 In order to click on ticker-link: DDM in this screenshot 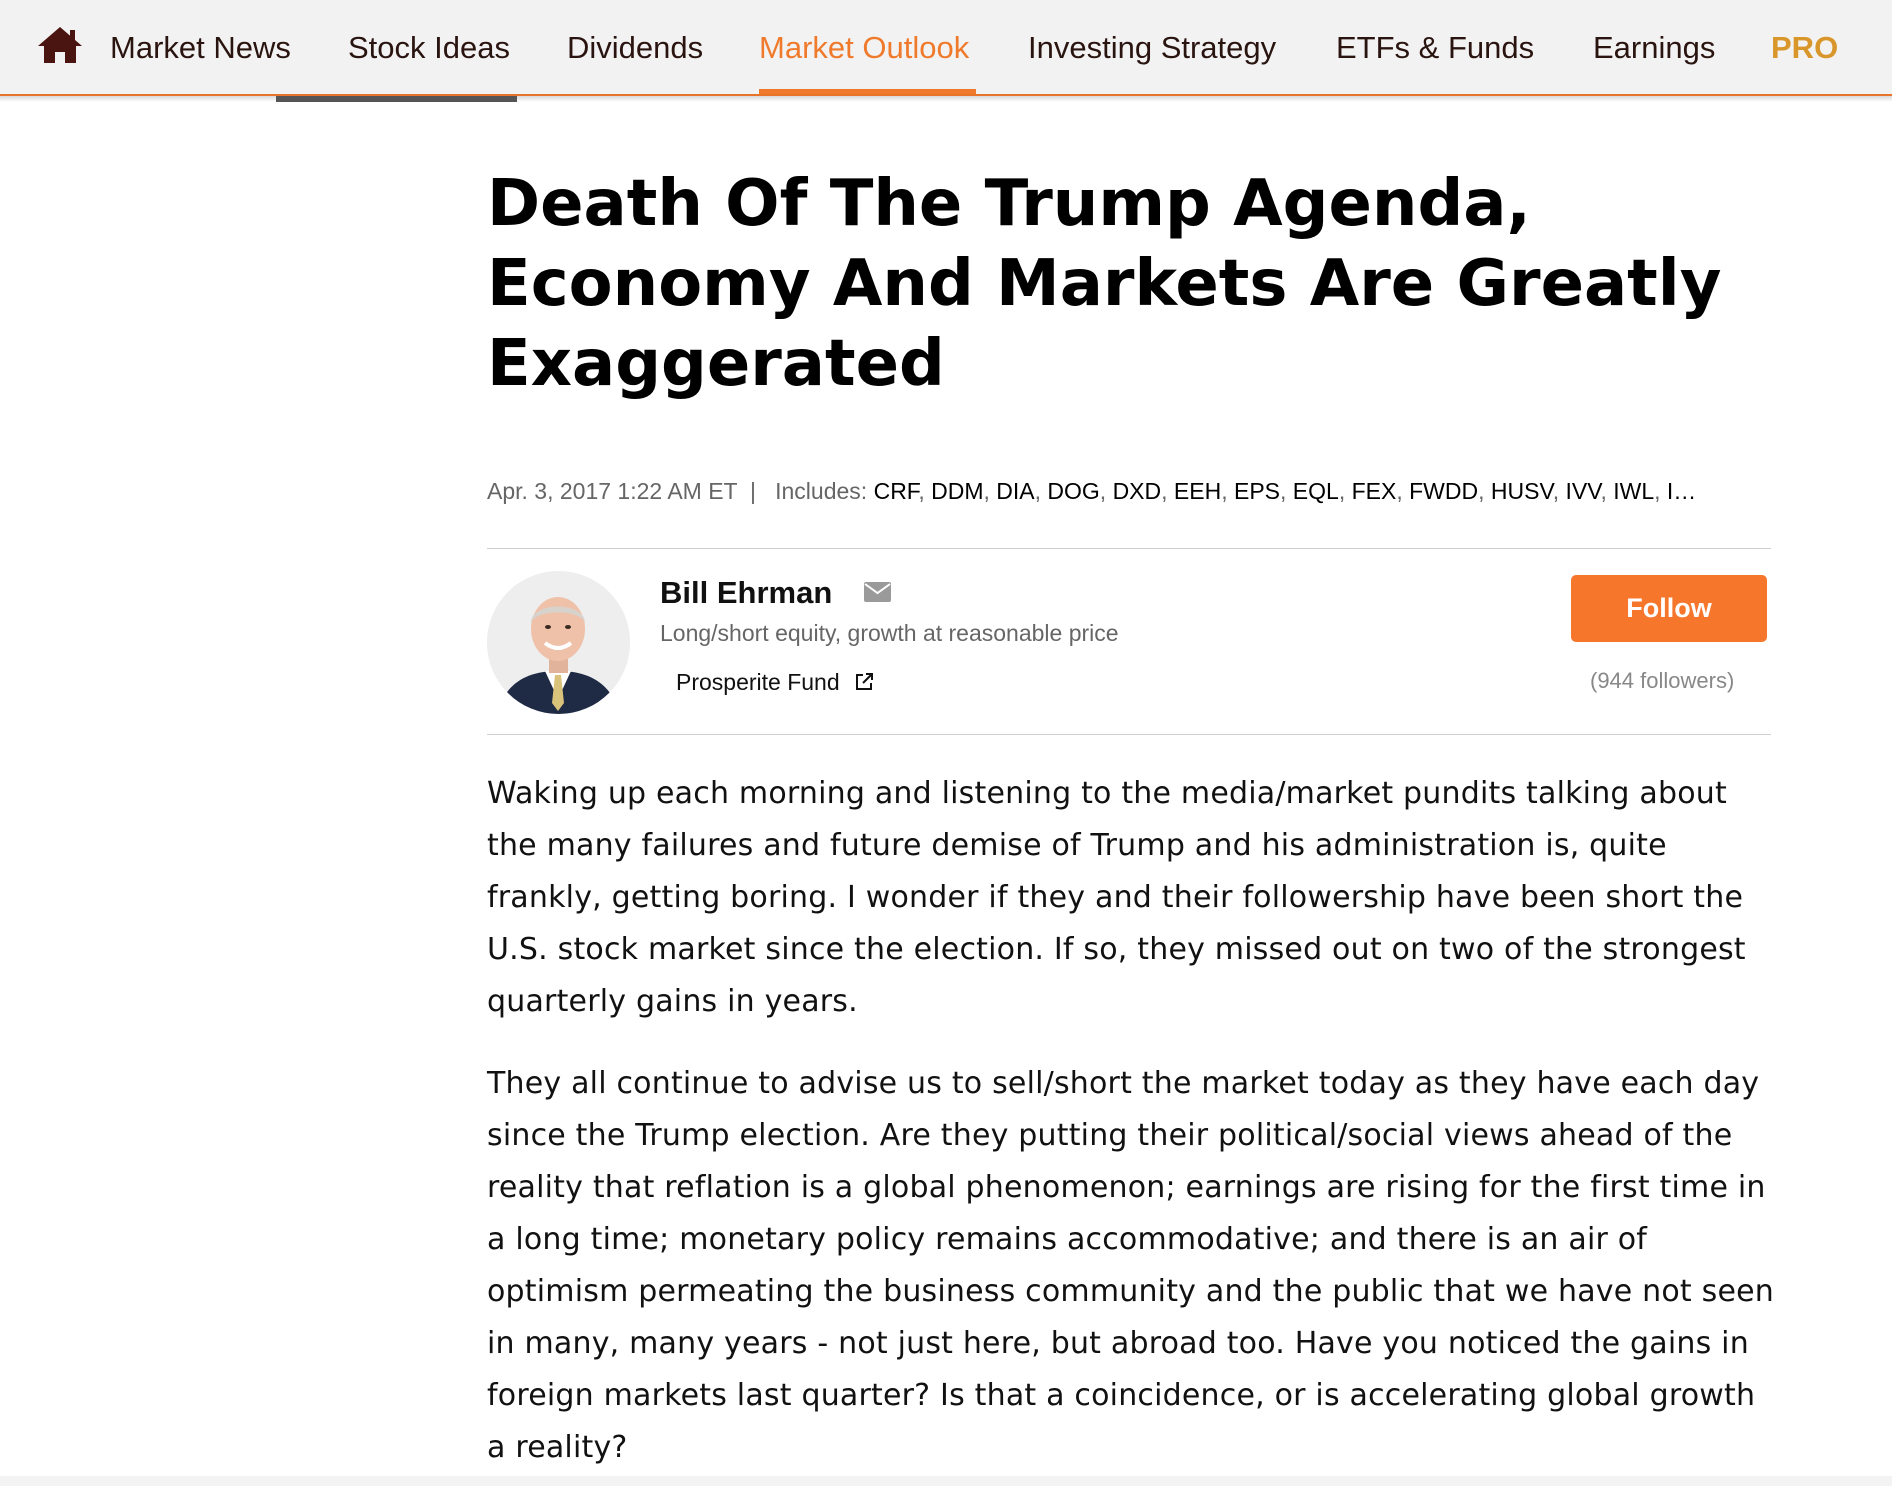, I will do `click(957, 491)`.